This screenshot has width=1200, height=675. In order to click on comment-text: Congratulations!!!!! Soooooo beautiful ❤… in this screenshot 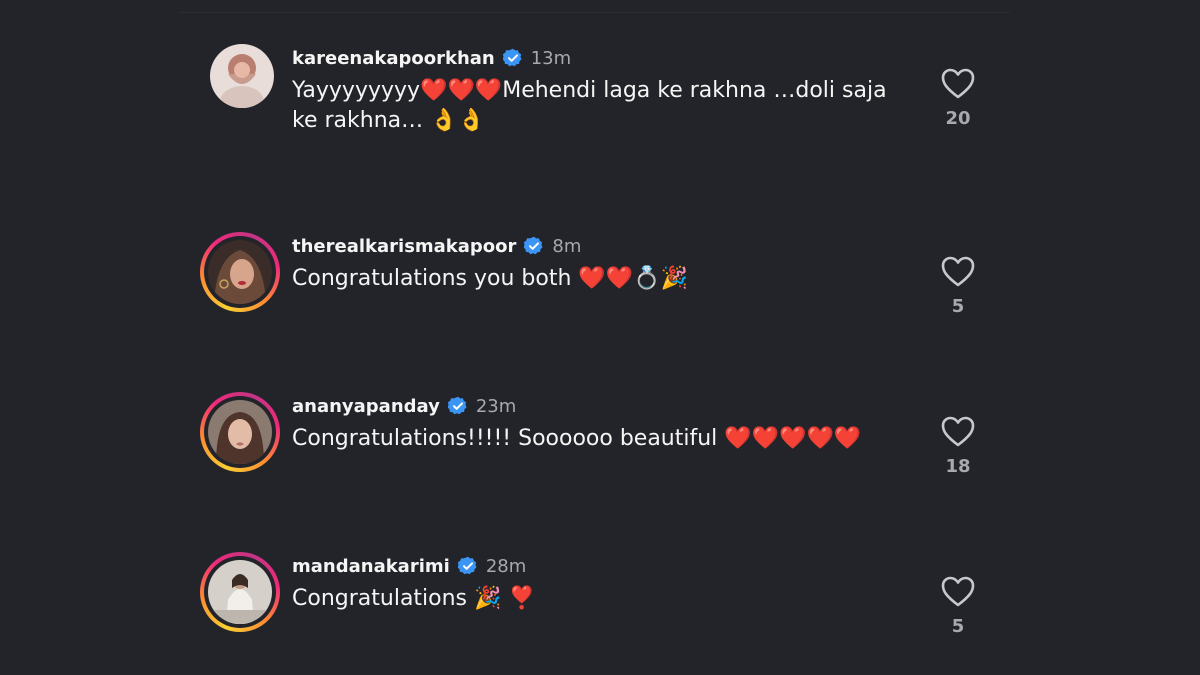, I will do `click(577, 438)`.